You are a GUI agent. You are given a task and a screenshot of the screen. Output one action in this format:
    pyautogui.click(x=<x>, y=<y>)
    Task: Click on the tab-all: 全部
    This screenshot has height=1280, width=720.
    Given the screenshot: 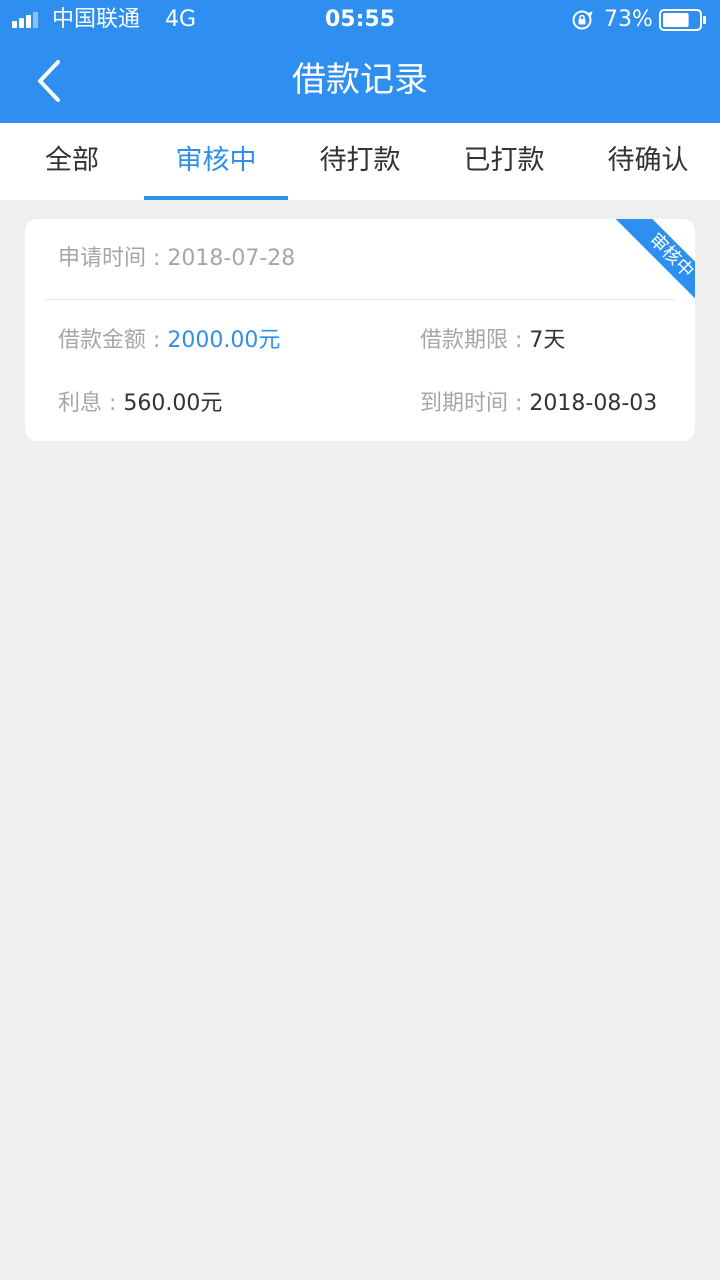 What is the action you would take?
    pyautogui.click(x=72, y=161)
    